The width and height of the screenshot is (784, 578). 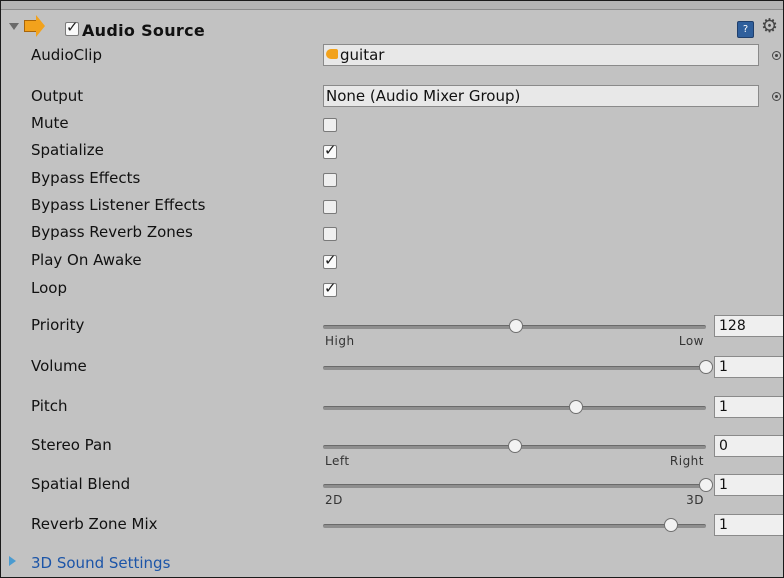 I want to click on mute-checkbox, so click(x=330, y=125).